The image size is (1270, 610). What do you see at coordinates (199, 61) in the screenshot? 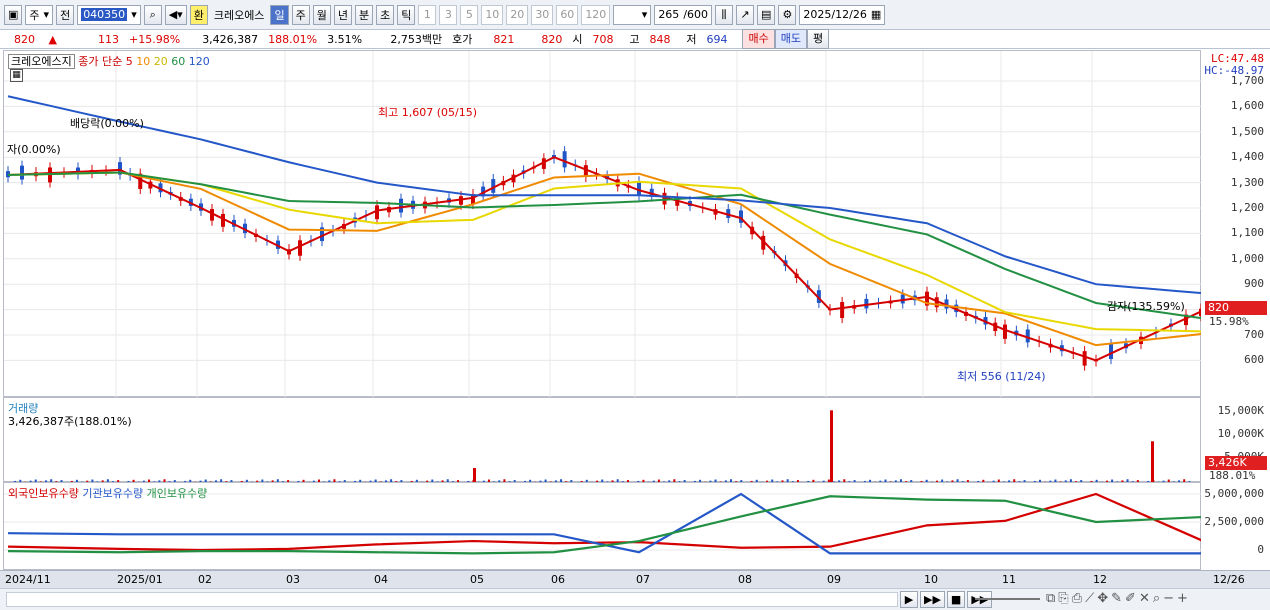
I see `ma120-label: 120` at bounding box center [199, 61].